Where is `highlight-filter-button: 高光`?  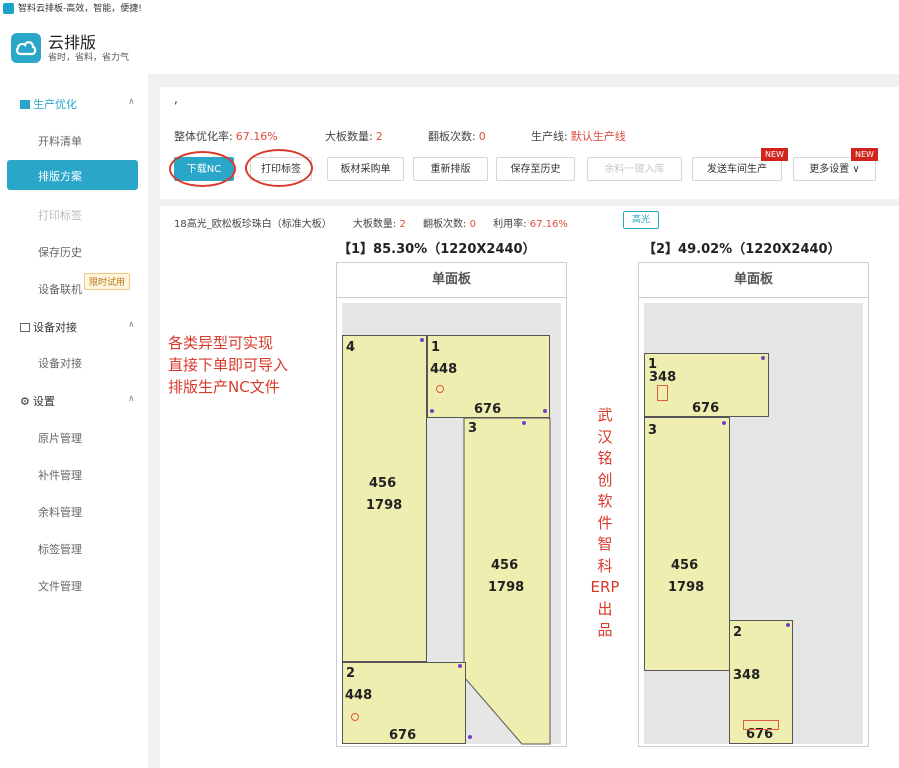
highlight-filter-button: 高光 is located at coordinates (641, 220).